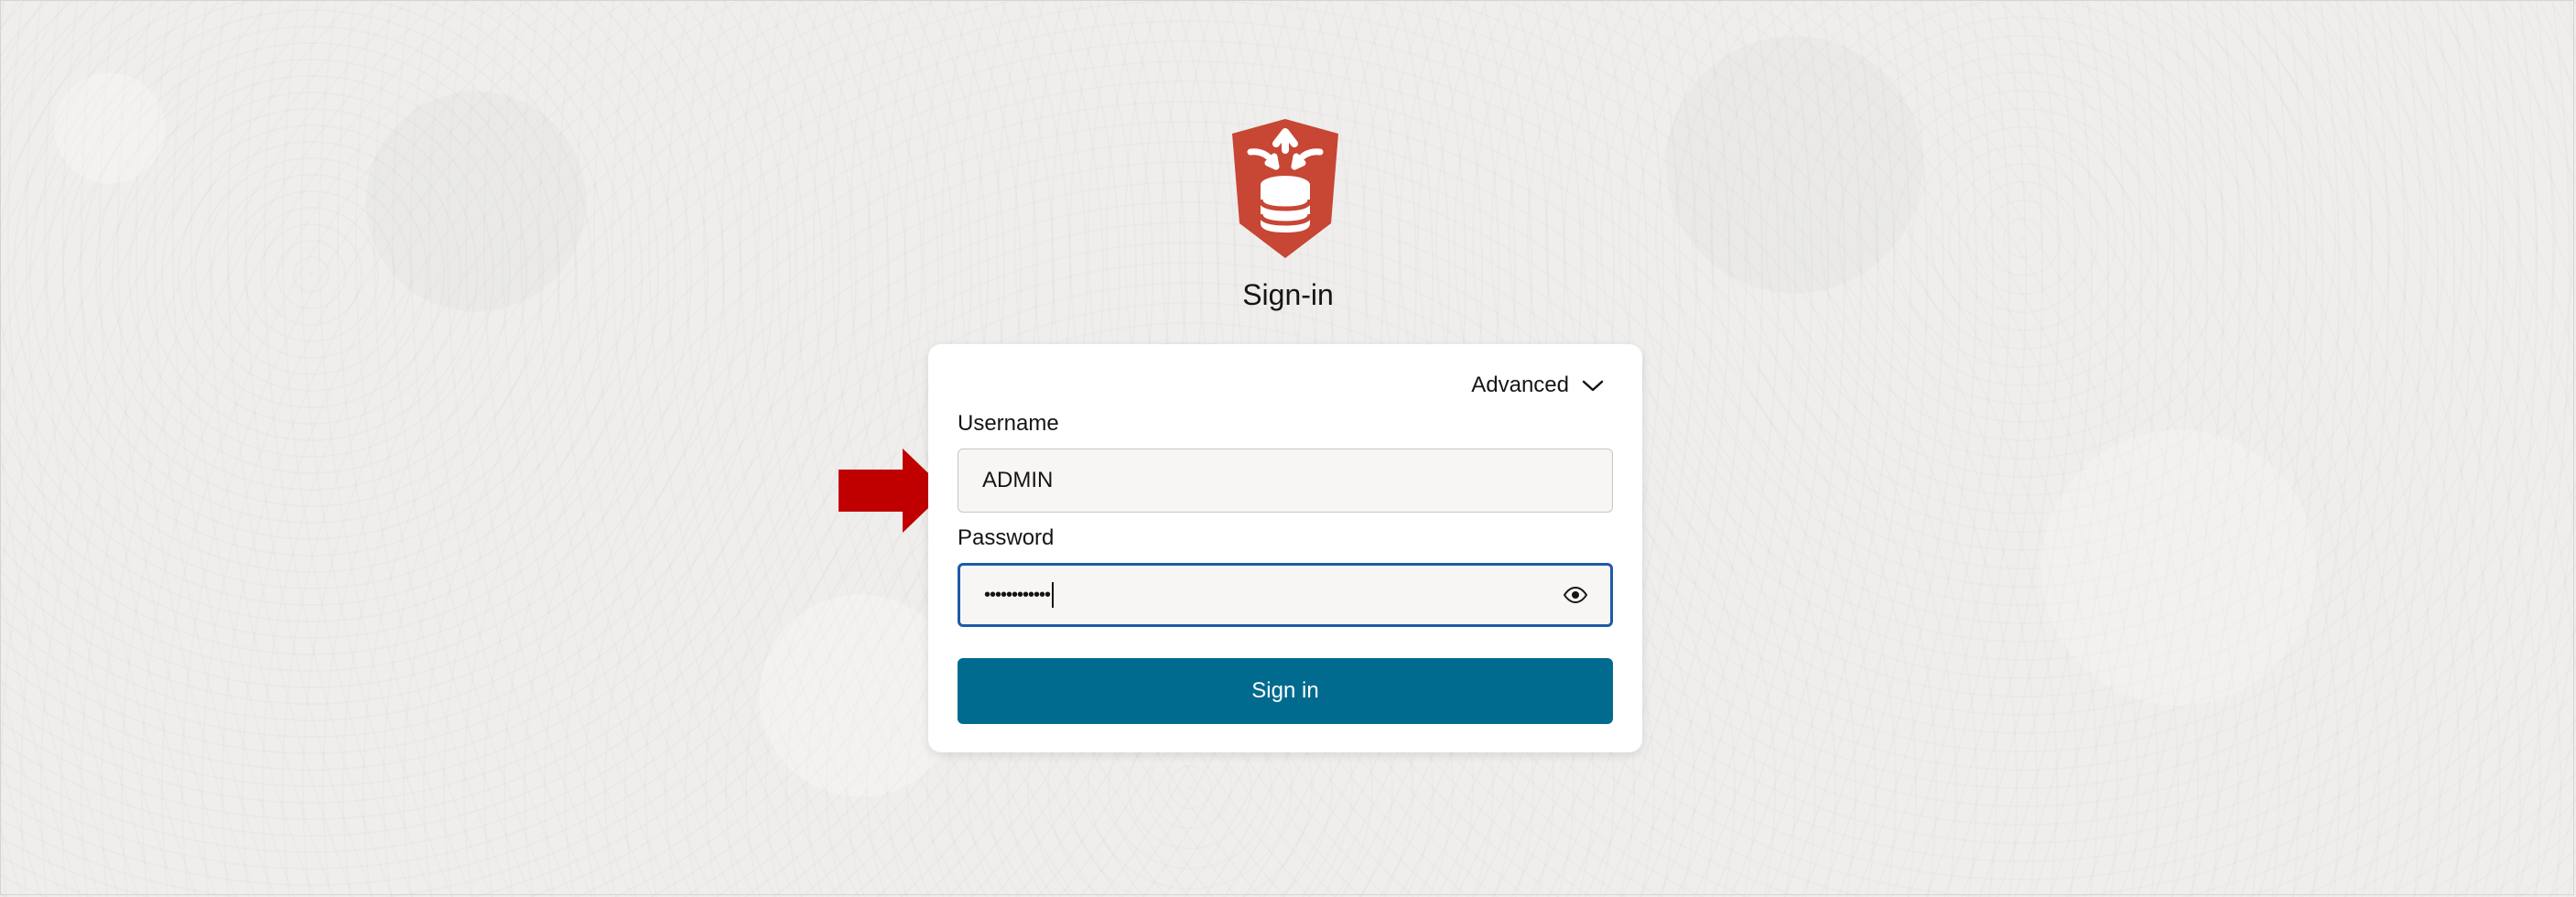 The height and width of the screenshot is (897, 2576). Describe the element at coordinates (1286, 188) in the screenshot. I see `database-logo` at that location.